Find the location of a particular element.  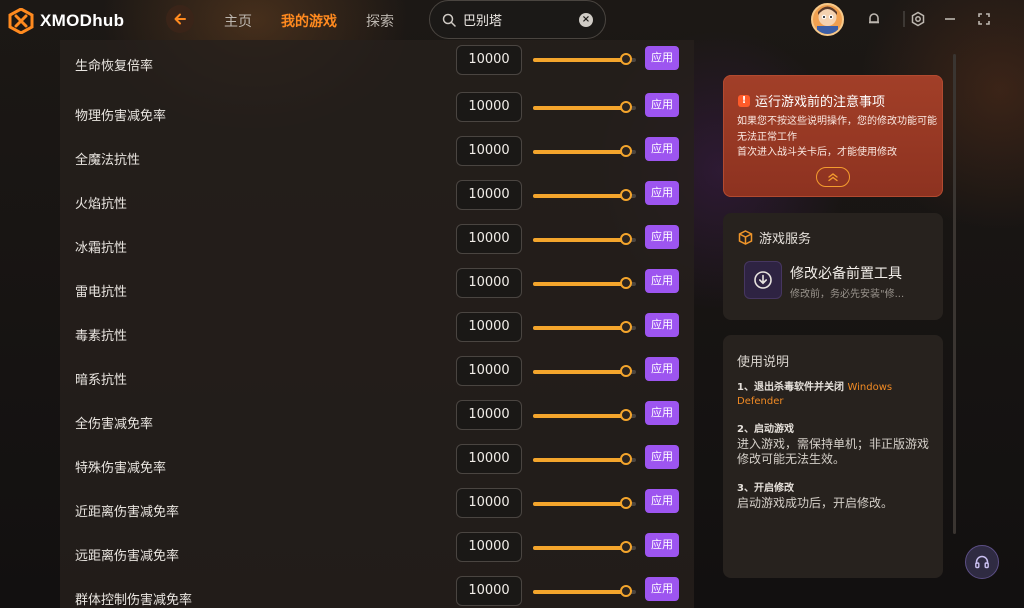

app-name: XMODhub is located at coordinates (82, 20).